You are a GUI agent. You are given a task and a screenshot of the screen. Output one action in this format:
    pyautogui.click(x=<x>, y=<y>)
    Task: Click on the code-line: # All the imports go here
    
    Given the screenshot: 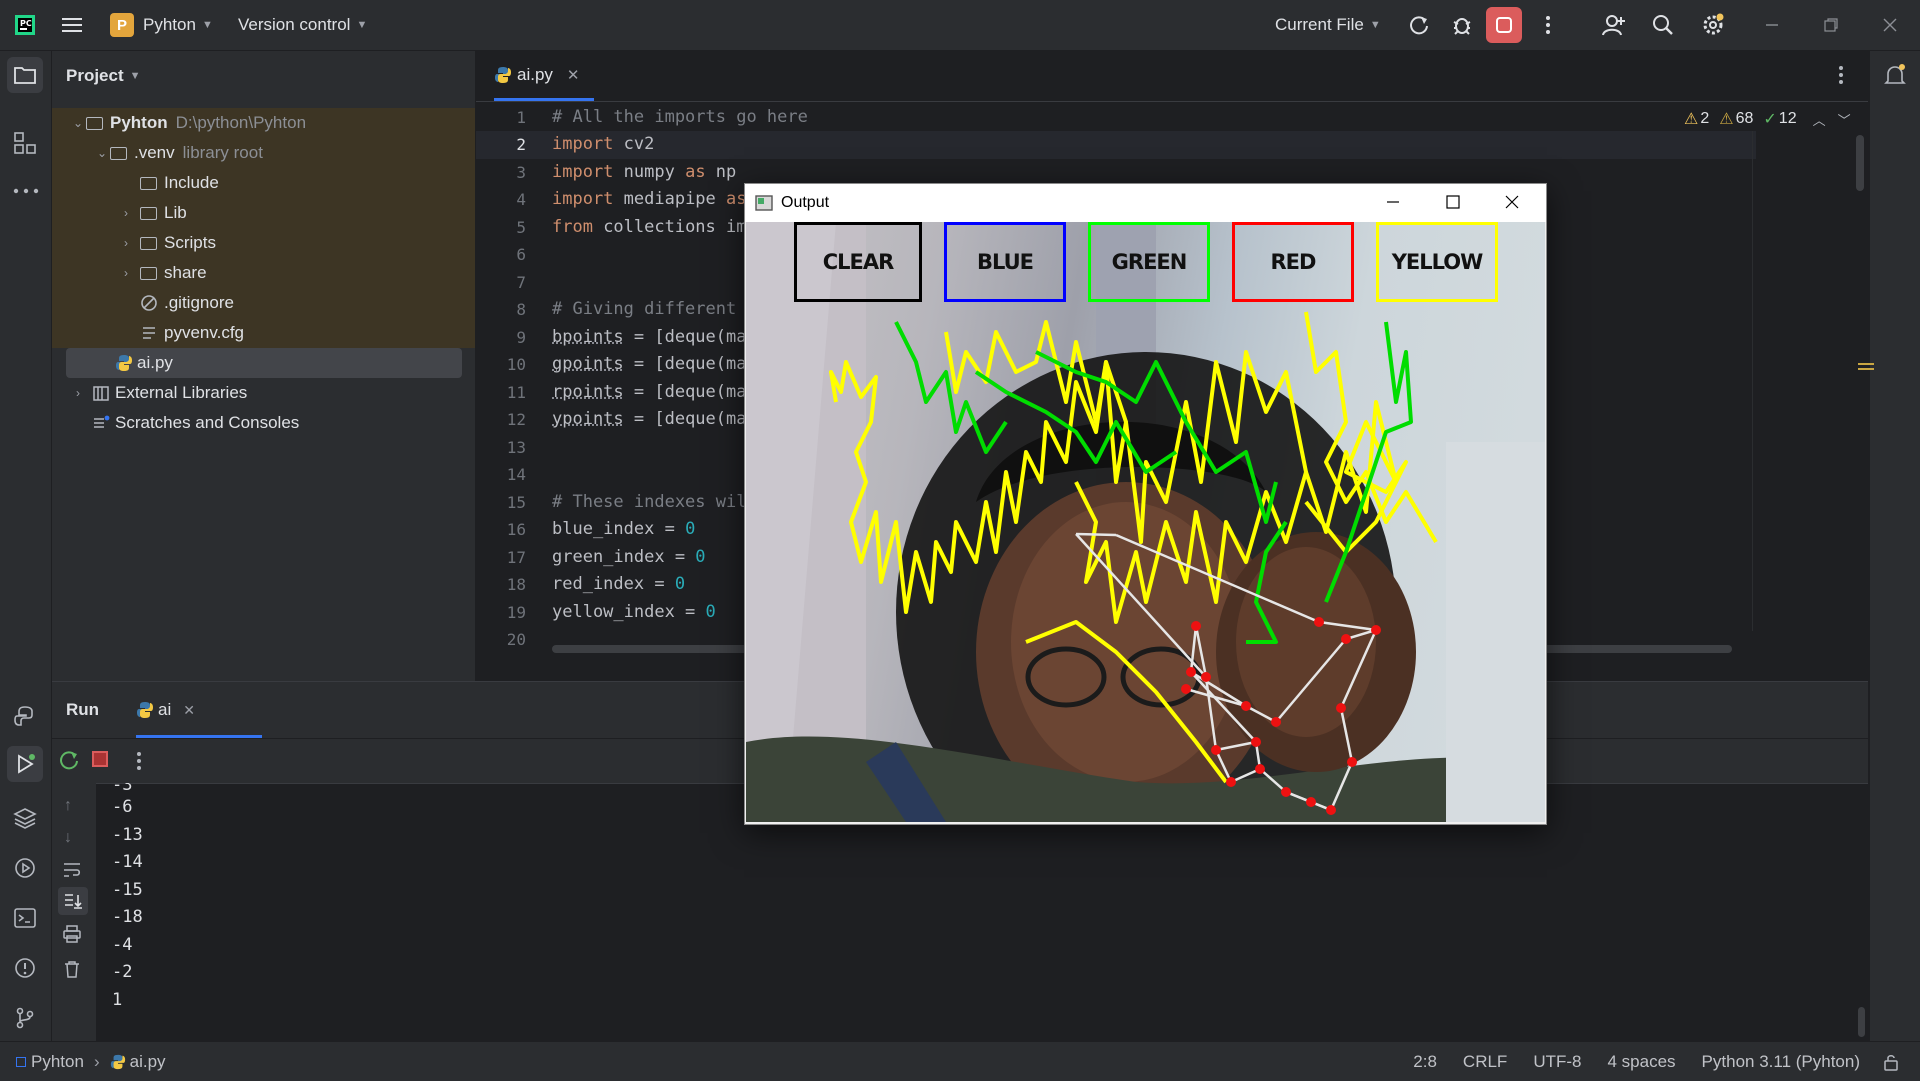 What is the action you would take?
    pyautogui.click(x=680, y=117)
    